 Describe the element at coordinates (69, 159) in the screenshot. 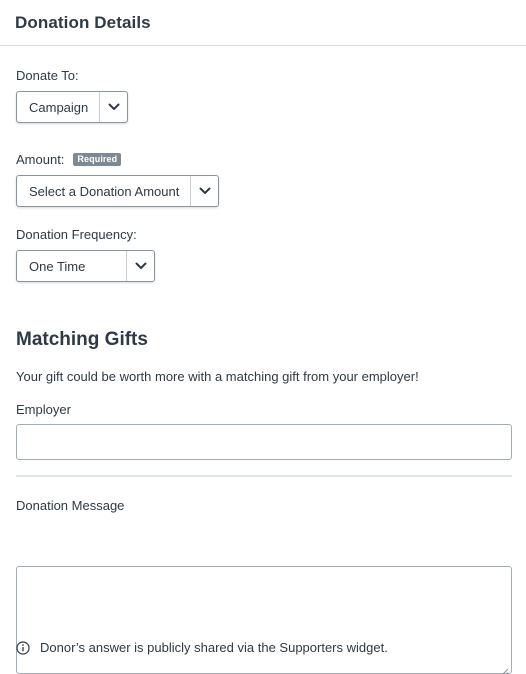

I see `amount-label: Amount: Required` at that location.